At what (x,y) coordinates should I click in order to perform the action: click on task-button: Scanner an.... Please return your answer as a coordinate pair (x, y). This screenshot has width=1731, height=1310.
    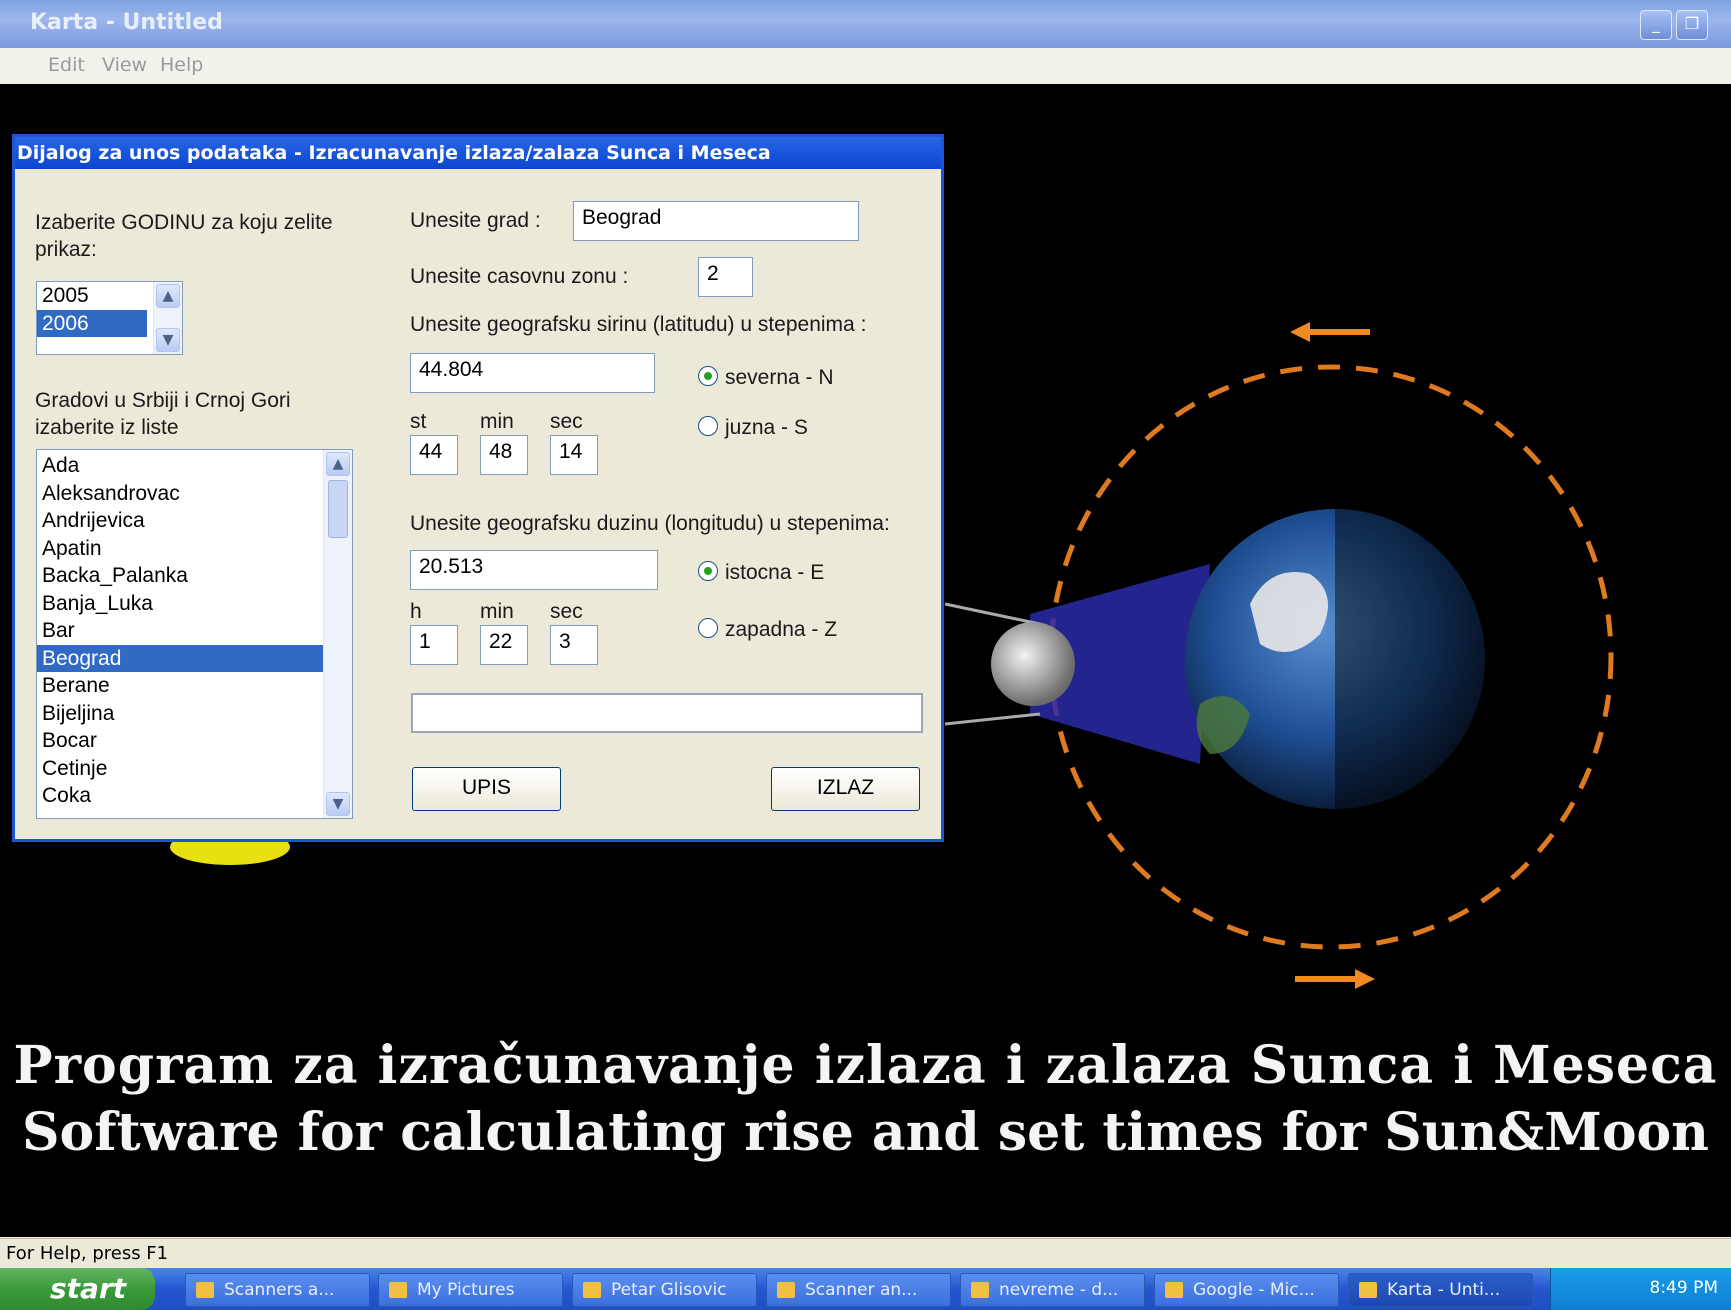
    Looking at the image, I should click on (858, 1290).